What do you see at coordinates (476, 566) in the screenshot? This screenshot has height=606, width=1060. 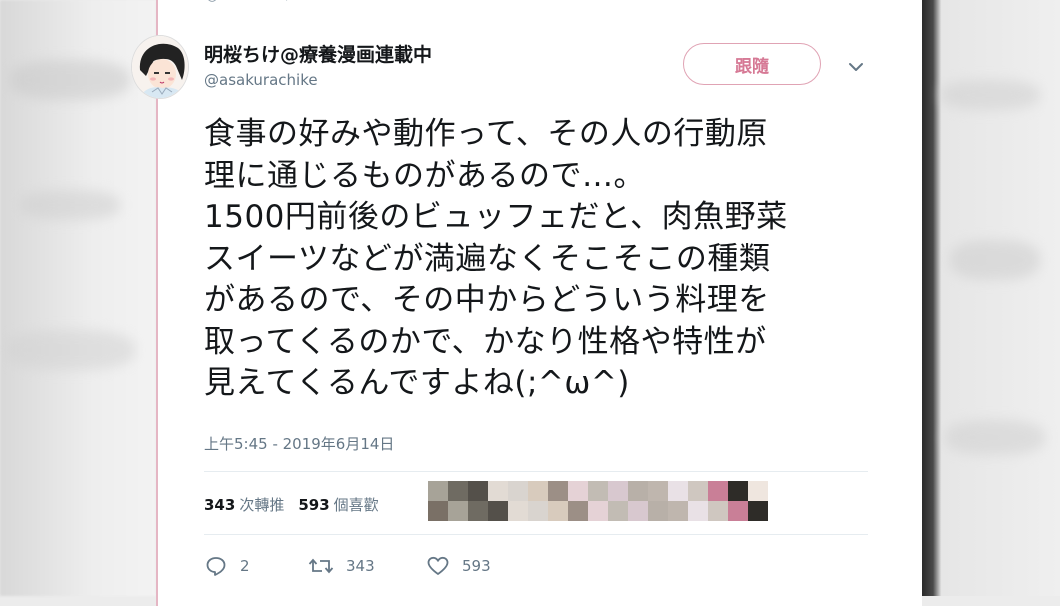 I see `like-action-count: 593` at bounding box center [476, 566].